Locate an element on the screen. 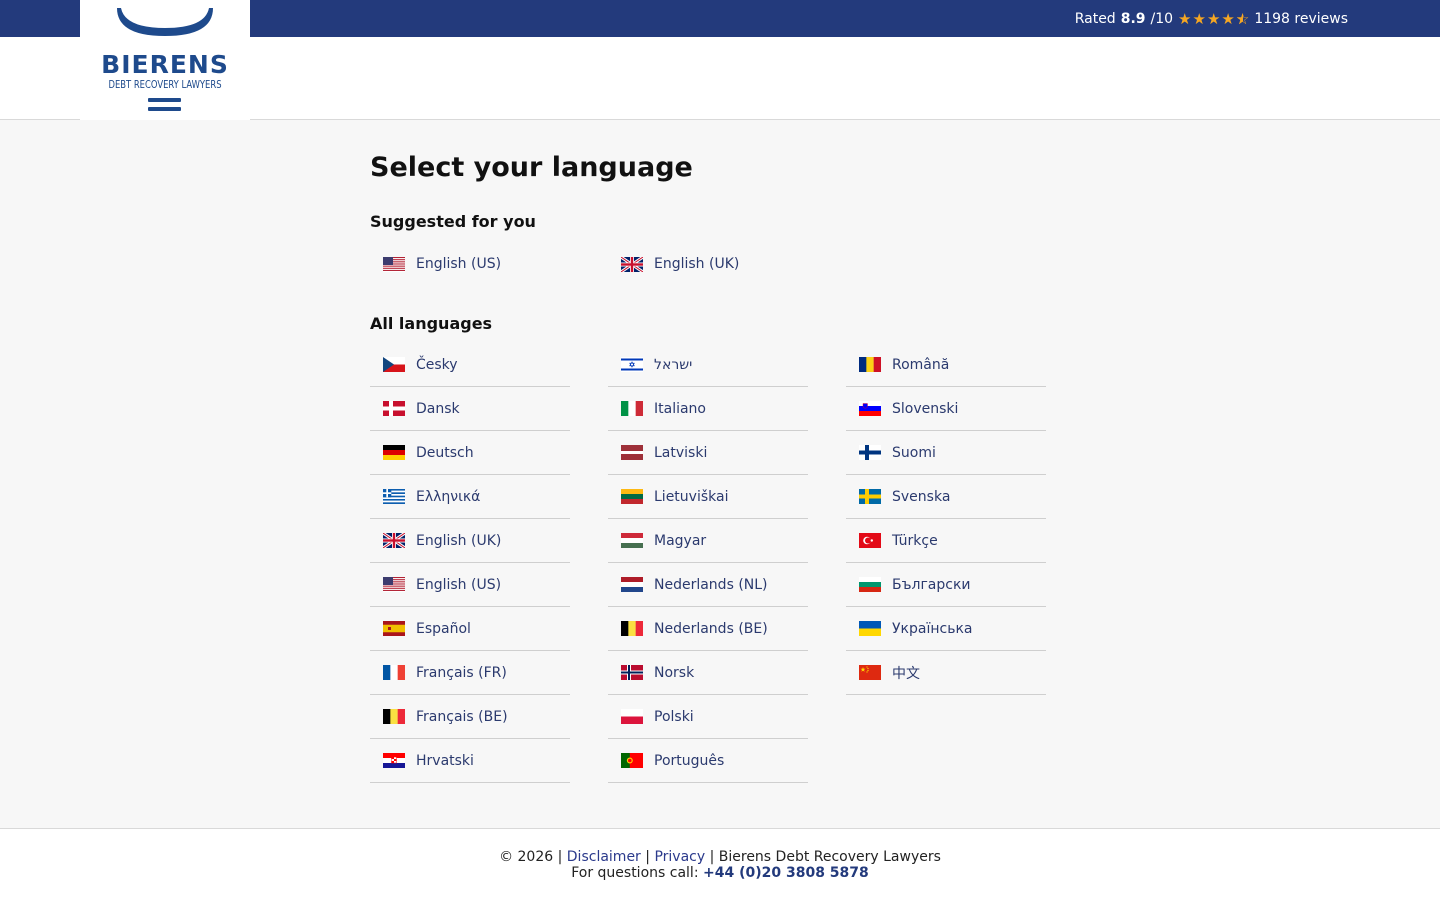 The height and width of the screenshot is (900, 1440). language-option-fr: Français (FR) is located at coordinates (470, 673).